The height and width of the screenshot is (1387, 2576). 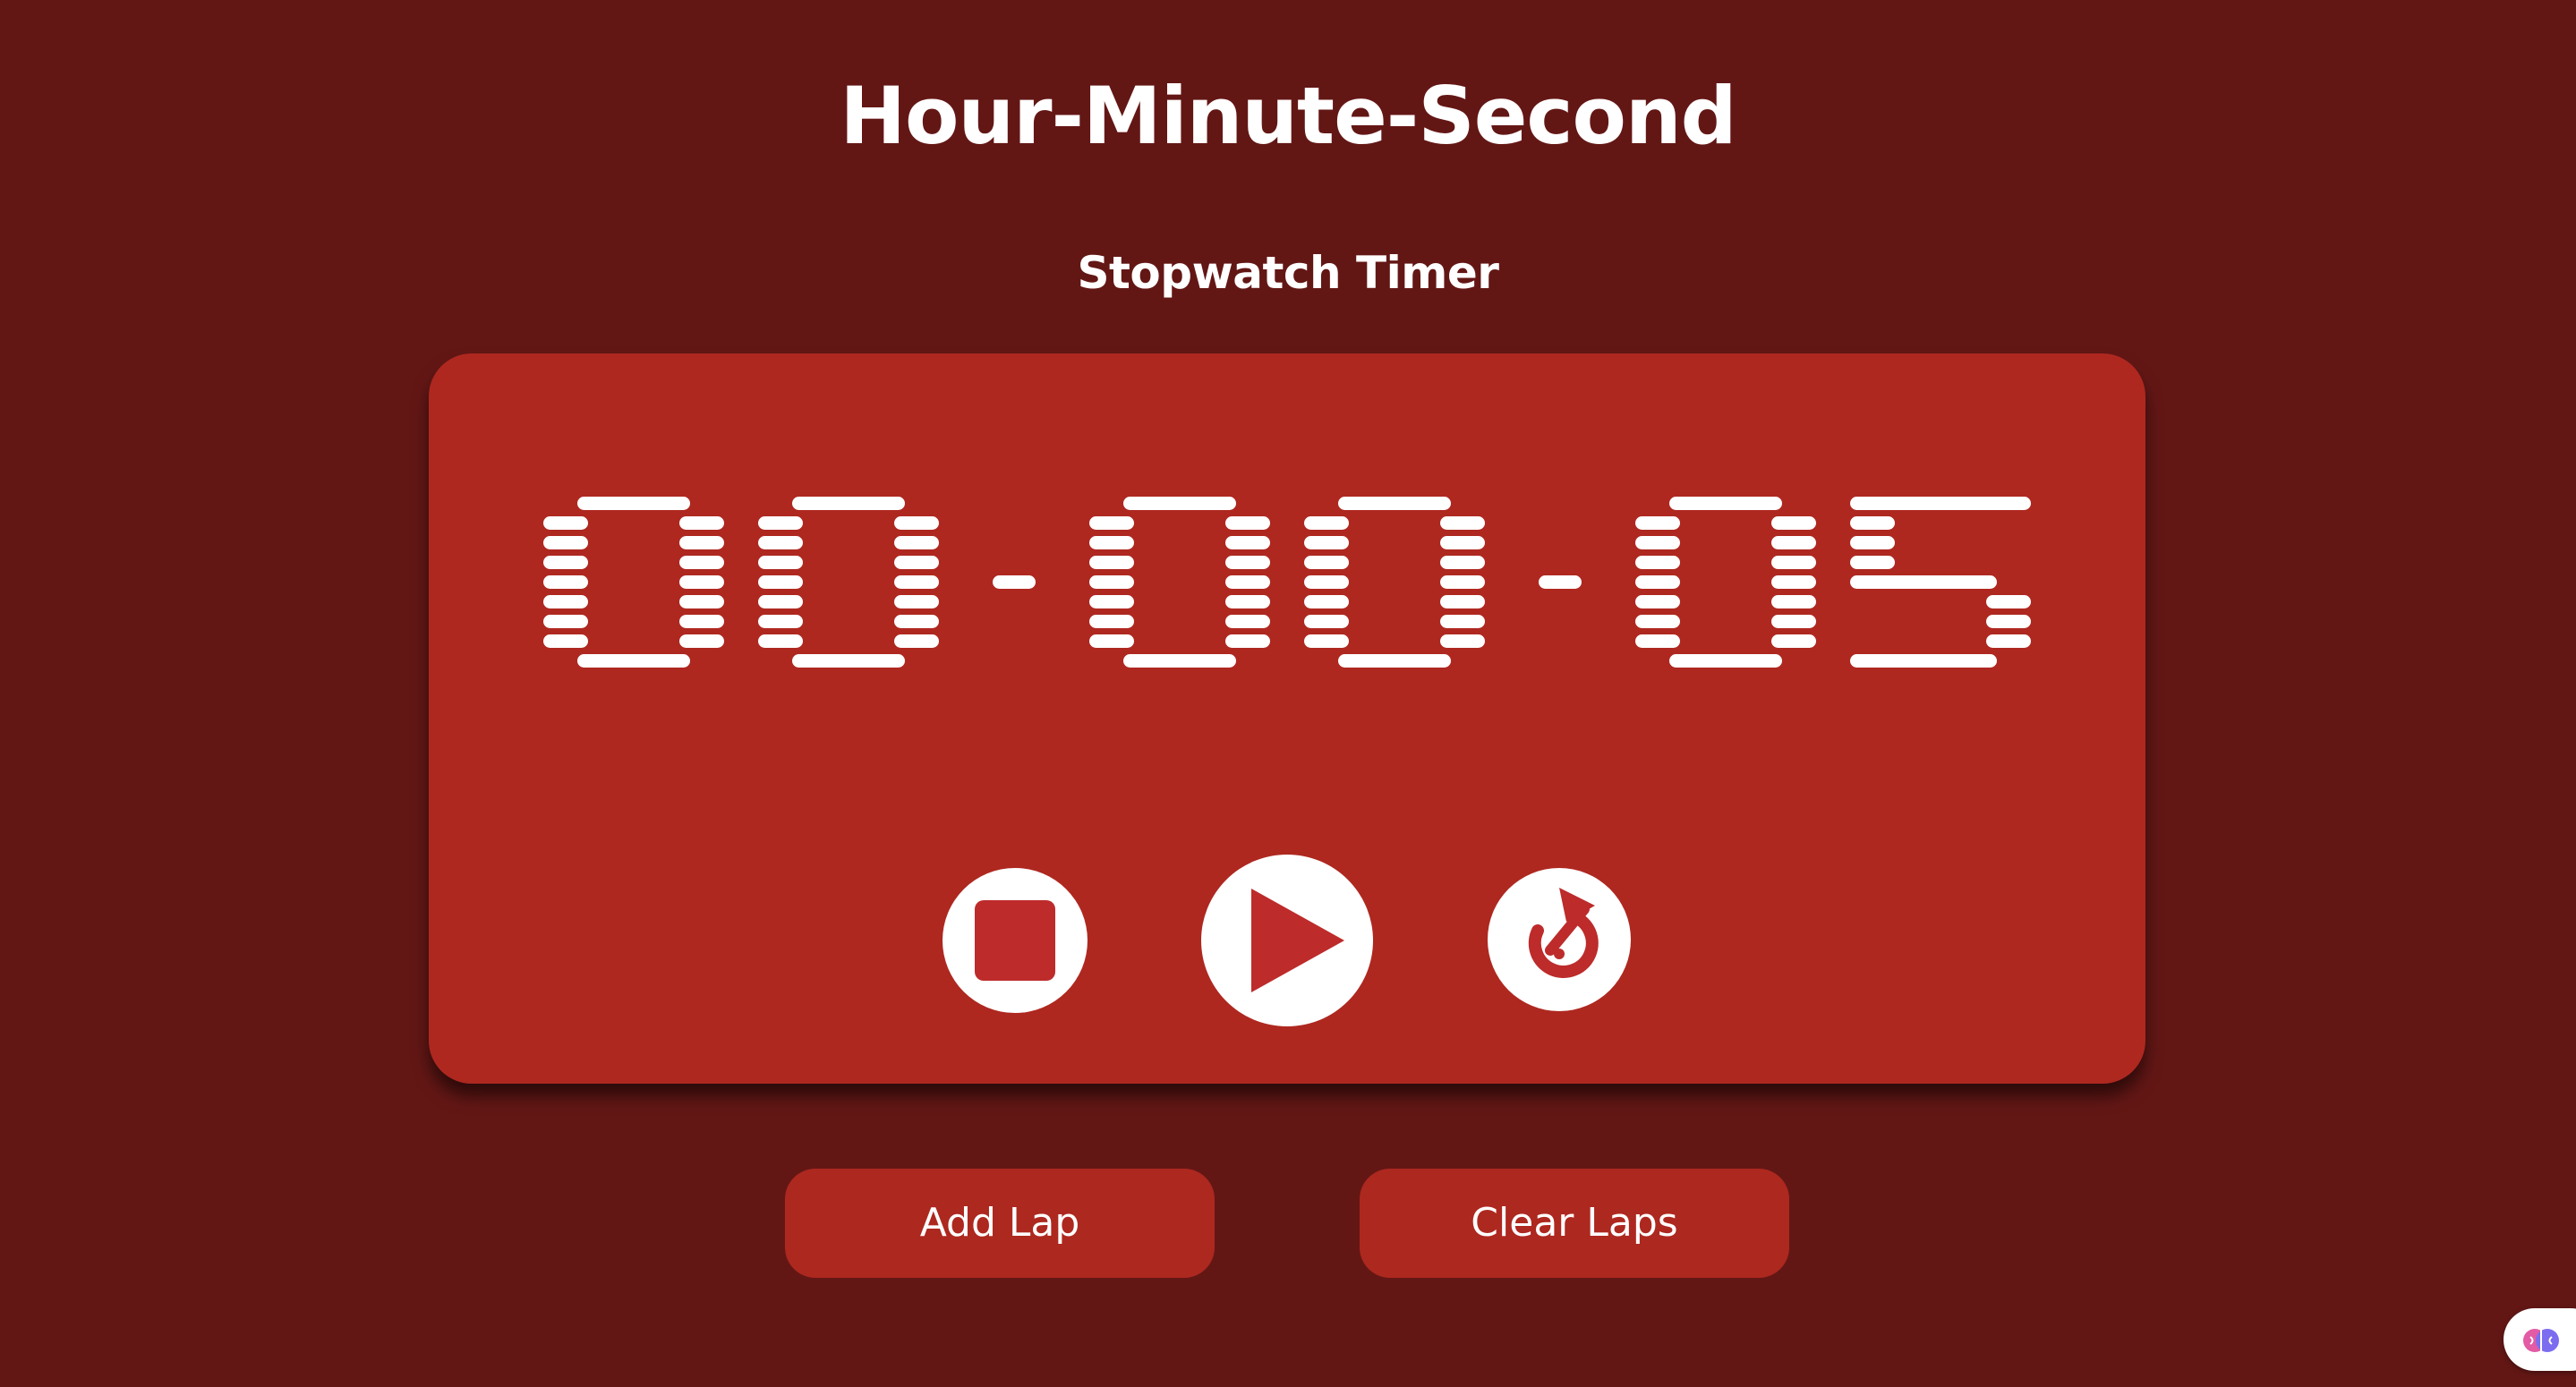 I want to click on reset-icon, so click(x=1563, y=933).